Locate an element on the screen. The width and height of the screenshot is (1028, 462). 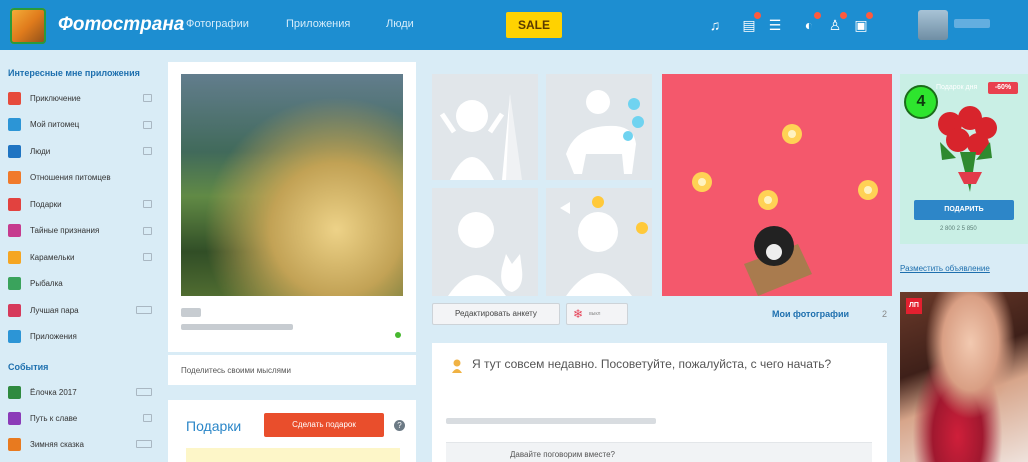
mail-icon: ▣ is located at coordinates (862, 23).